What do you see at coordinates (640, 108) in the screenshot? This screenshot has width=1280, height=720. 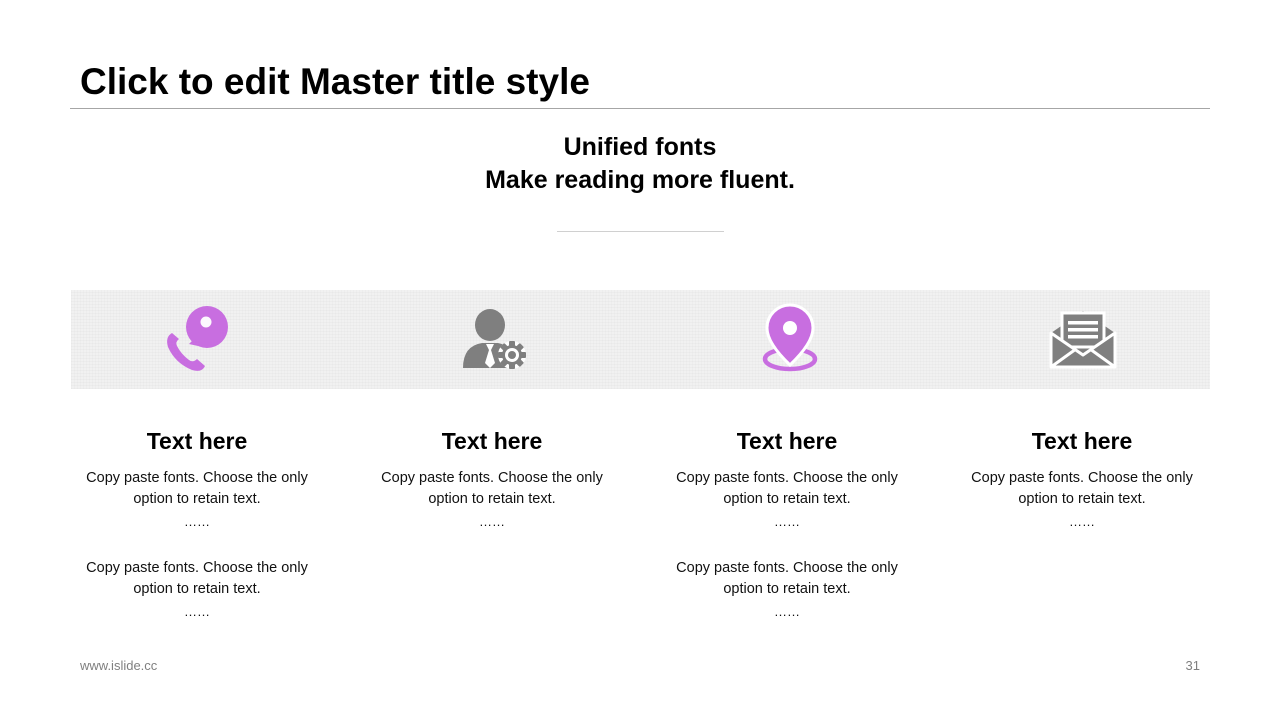 I see `title-divider` at bounding box center [640, 108].